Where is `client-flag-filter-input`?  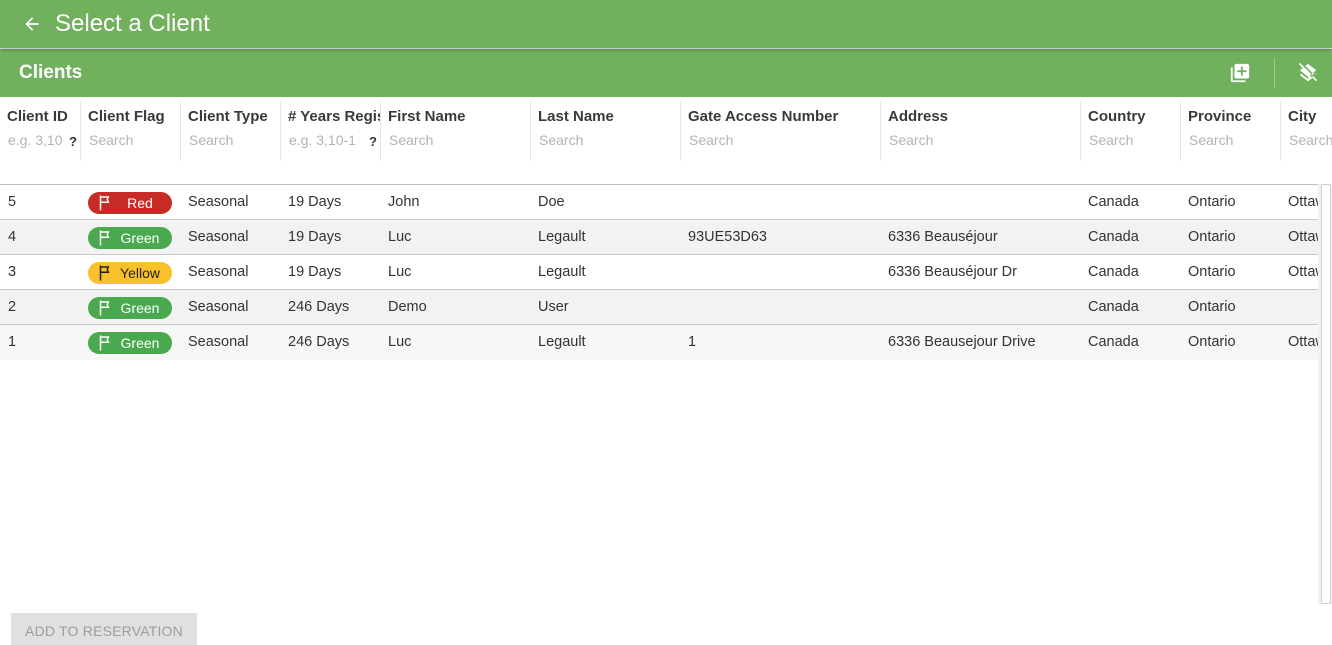
client-flag-filter-input is located at coordinates (130, 140).